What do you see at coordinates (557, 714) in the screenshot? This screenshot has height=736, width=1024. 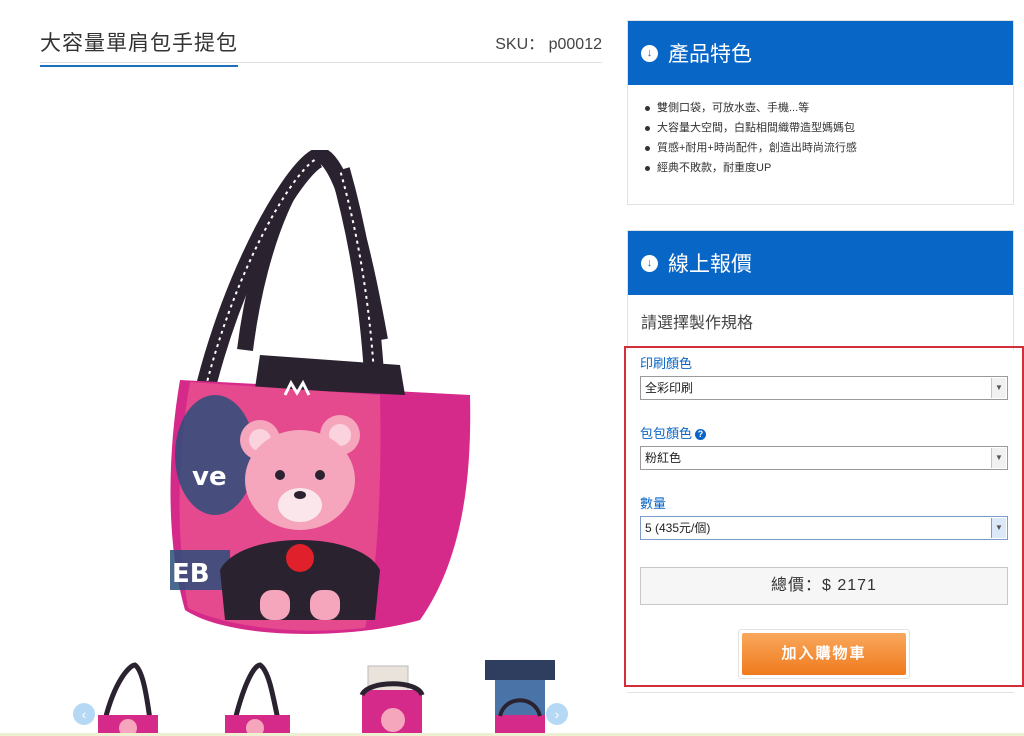 I see `thumb-next-button: ›` at bounding box center [557, 714].